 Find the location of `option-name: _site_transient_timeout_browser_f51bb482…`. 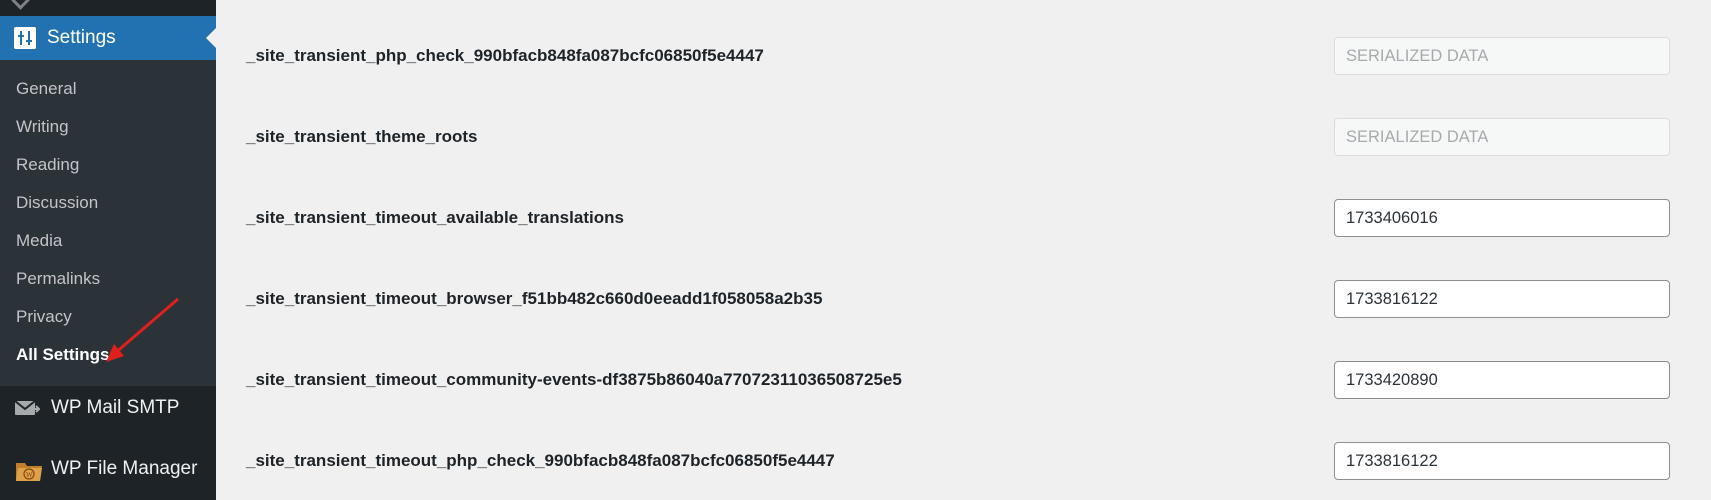

option-name: _site_transient_timeout_browser_f51bb482… is located at coordinates (534, 298).